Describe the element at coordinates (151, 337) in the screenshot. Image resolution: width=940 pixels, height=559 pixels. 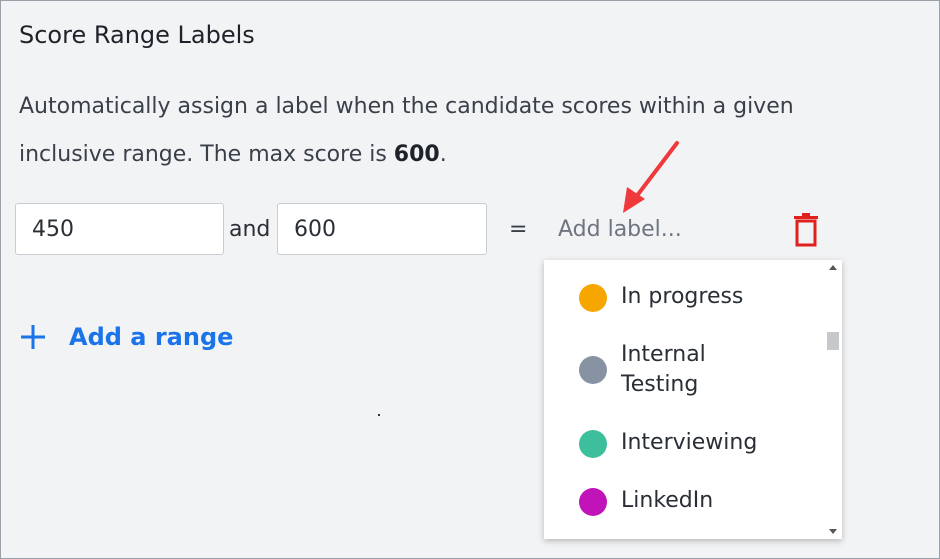
I see `add-range-label: Add a range` at that location.